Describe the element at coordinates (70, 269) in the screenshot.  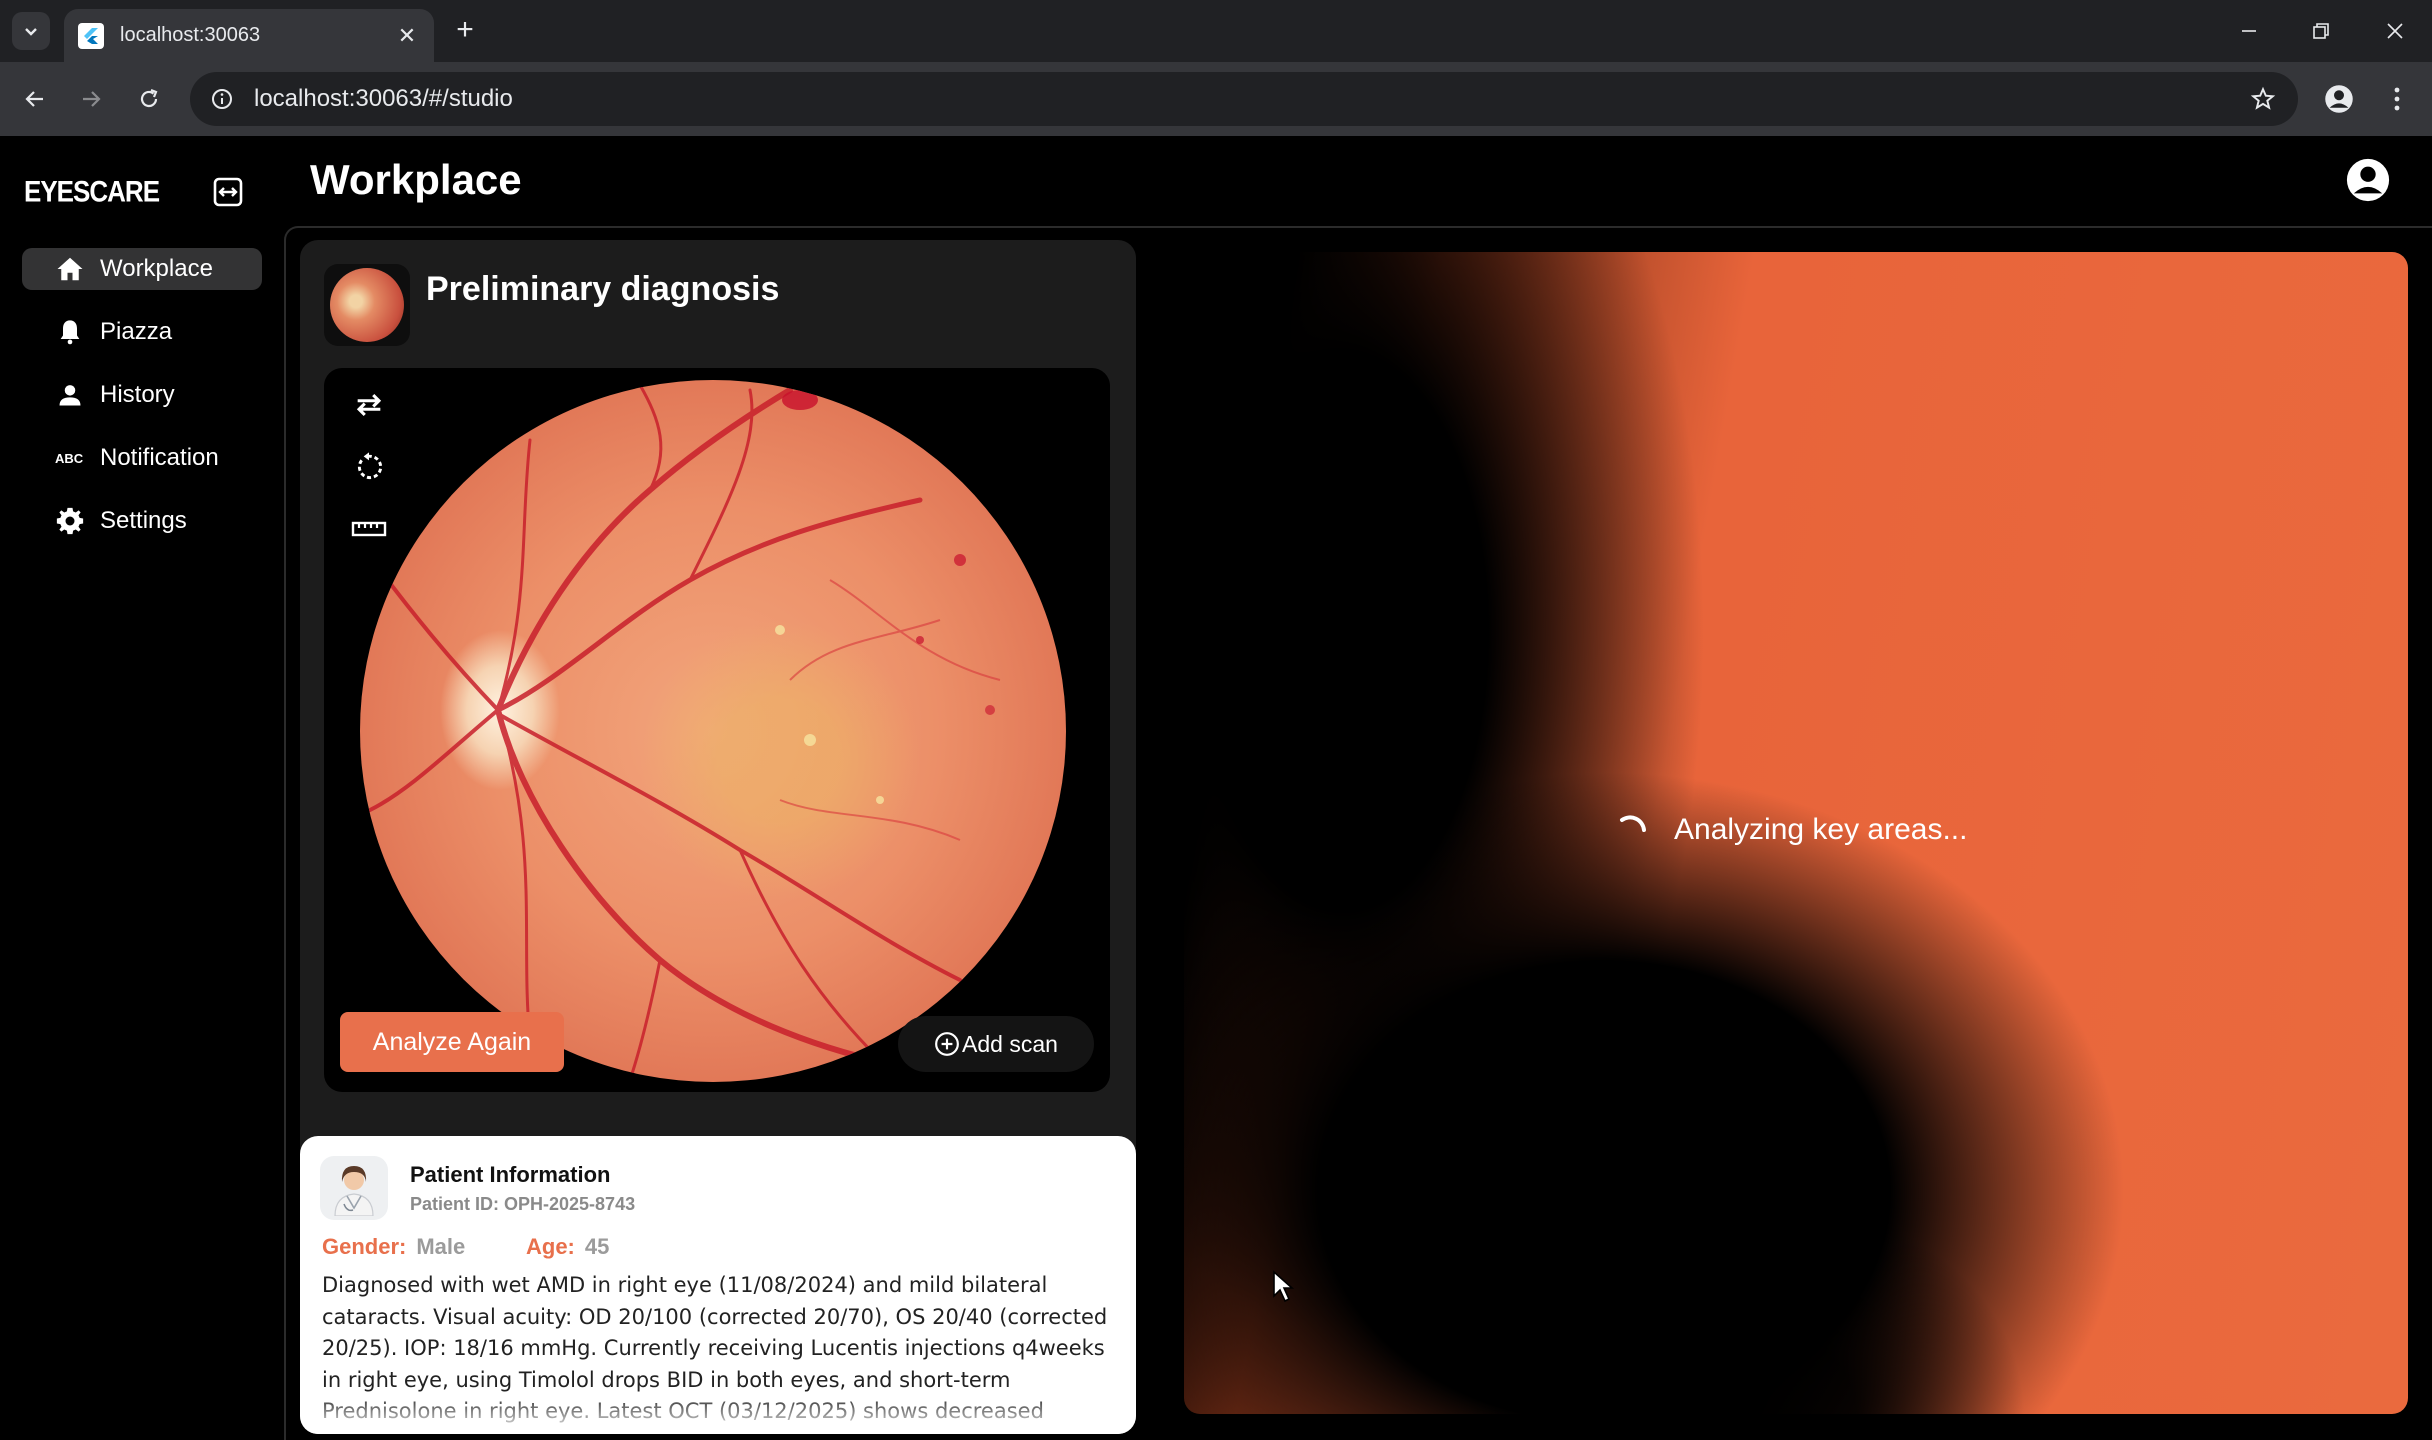
I see `home-icon` at that location.